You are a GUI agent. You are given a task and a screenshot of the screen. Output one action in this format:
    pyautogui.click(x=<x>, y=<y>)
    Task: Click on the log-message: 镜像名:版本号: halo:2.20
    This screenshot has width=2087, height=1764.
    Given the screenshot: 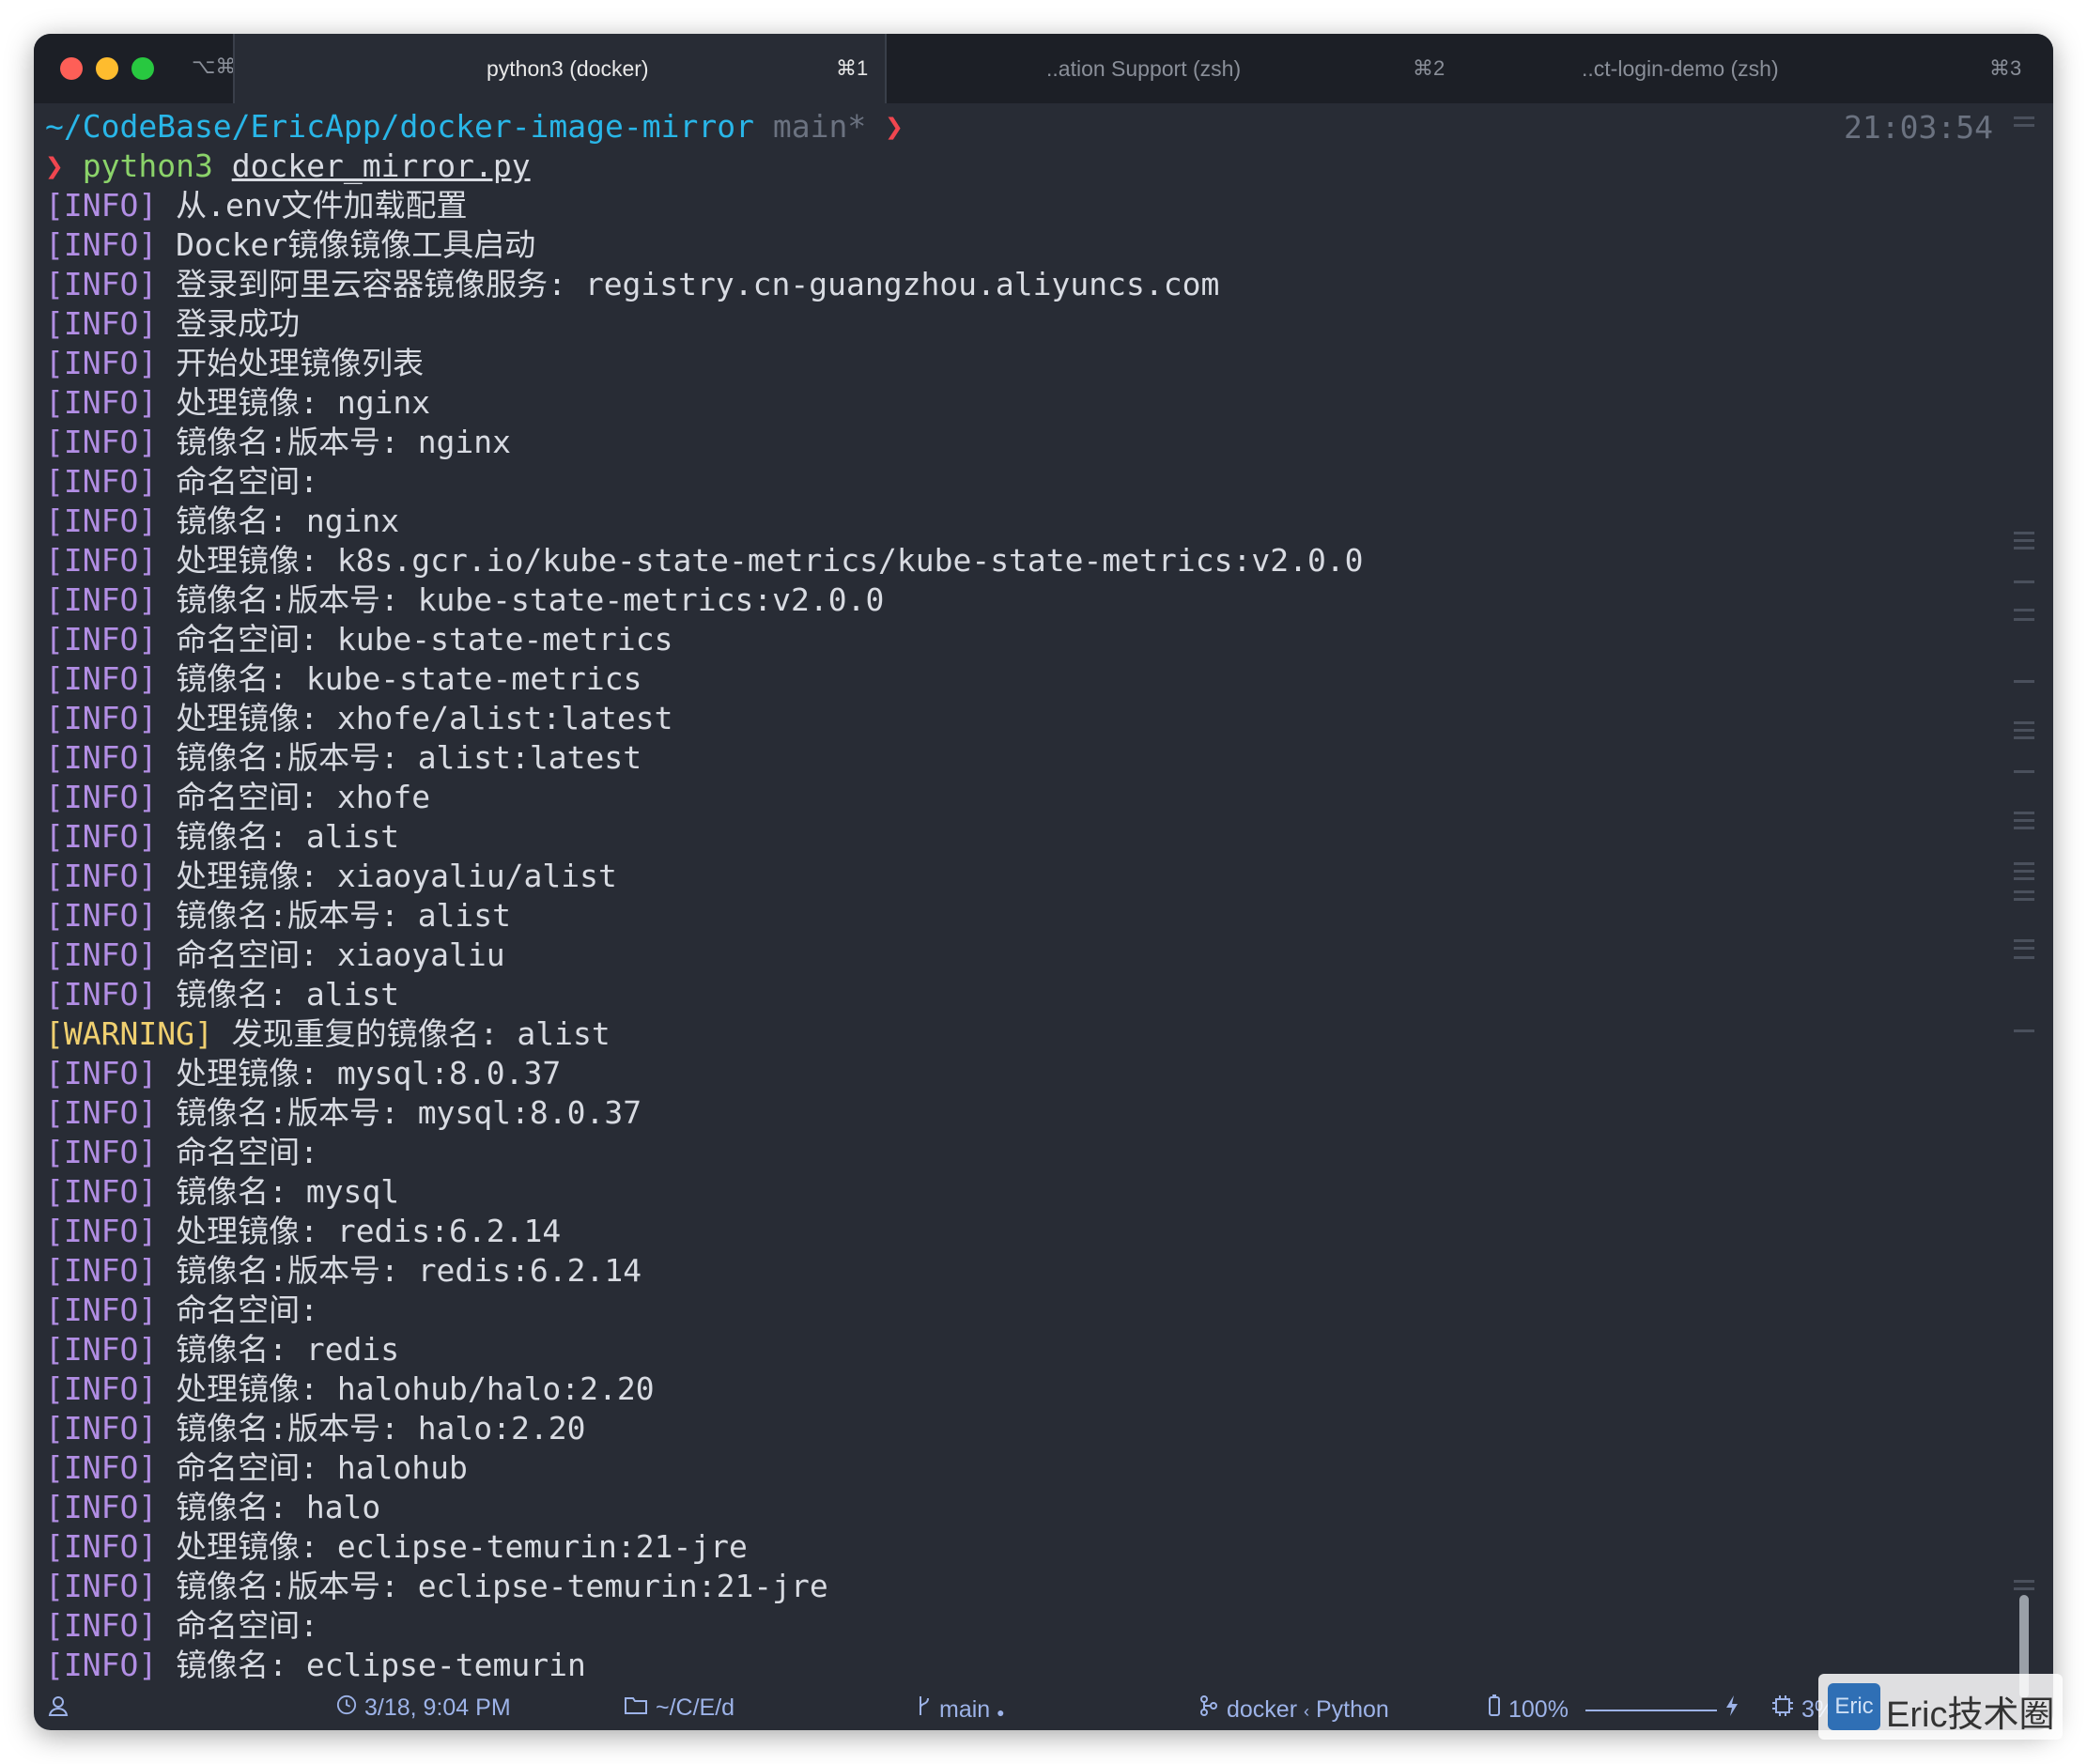 What is the action you would take?
    pyautogui.click(x=371, y=1428)
    